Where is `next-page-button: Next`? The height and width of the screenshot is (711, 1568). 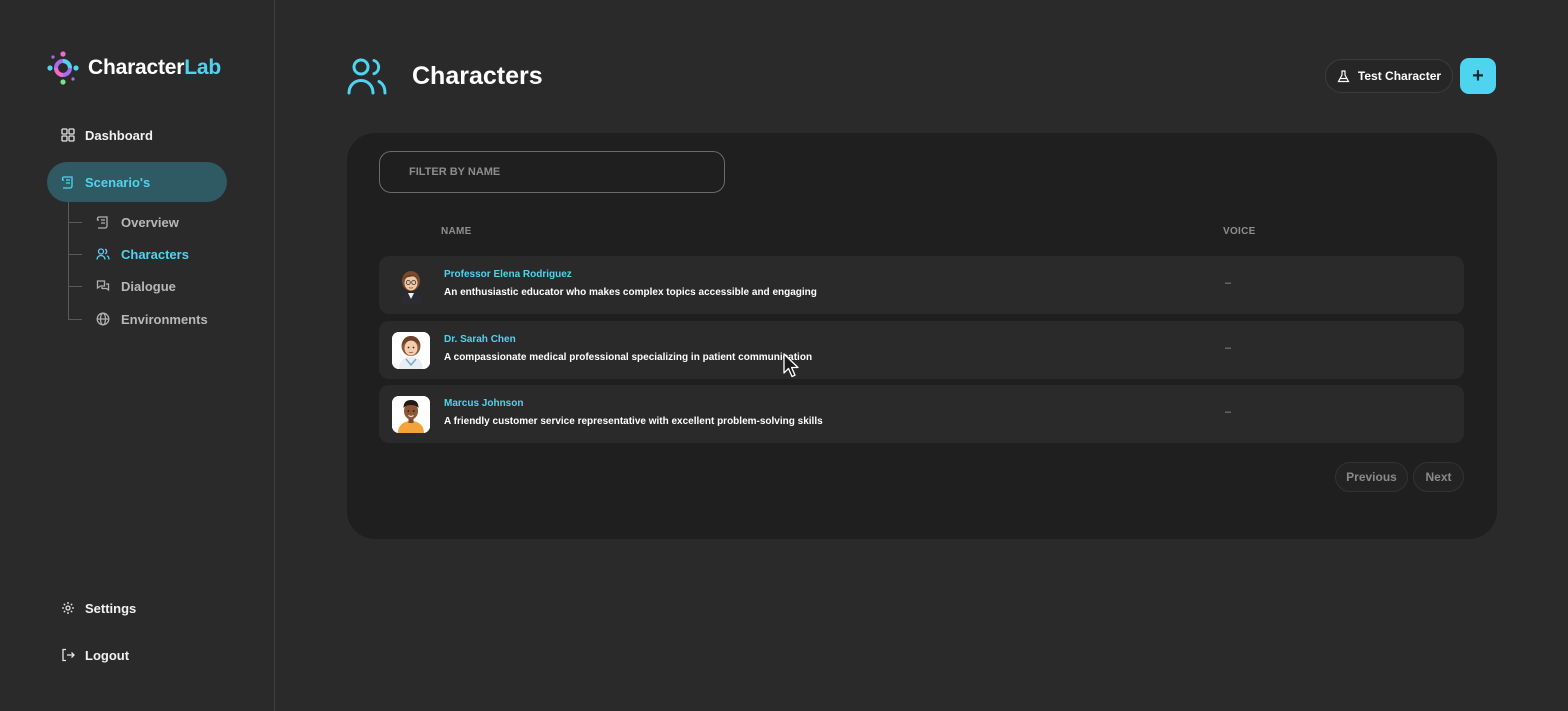 next-page-button: Next is located at coordinates (1438, 477).